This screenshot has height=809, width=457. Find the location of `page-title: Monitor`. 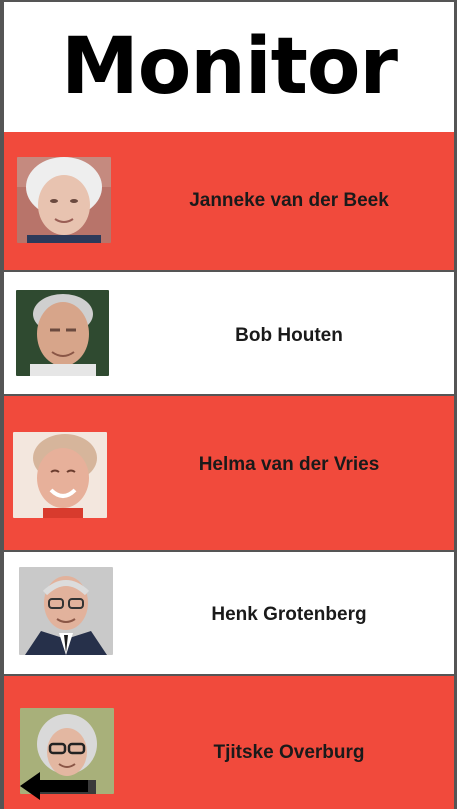

page-title: Monitor is located at coordinates (229, 67).